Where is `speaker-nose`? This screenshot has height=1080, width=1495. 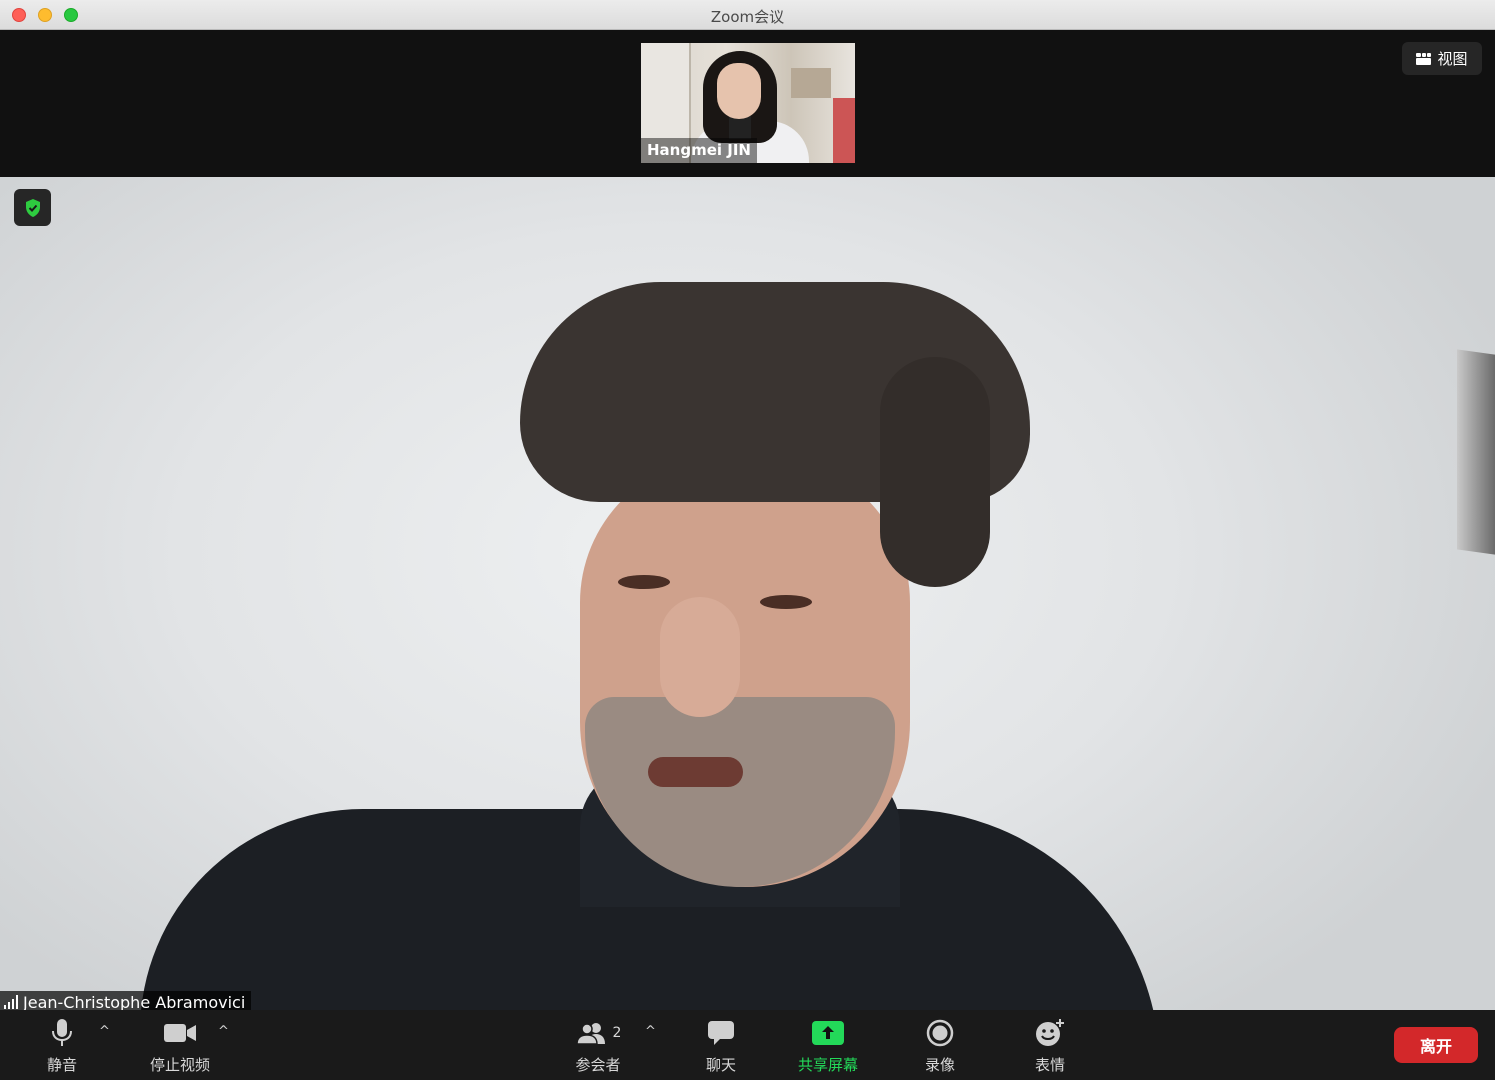
speaker-nose is located at coordinates (700, 657).